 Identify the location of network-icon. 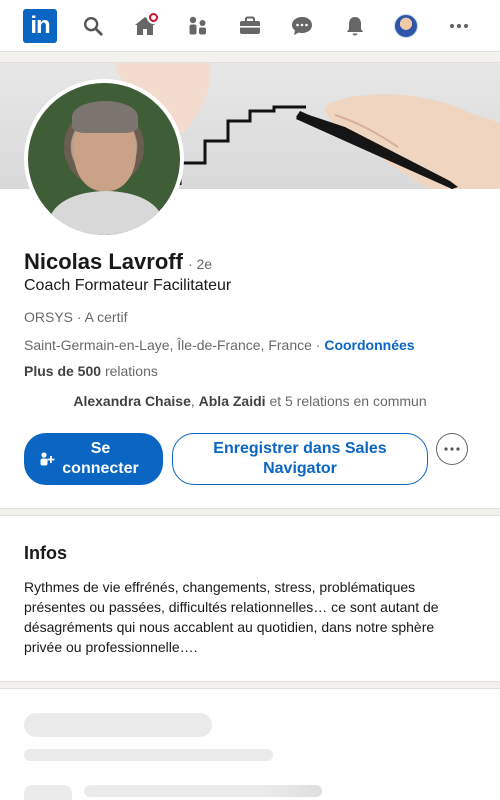
(198, 26).